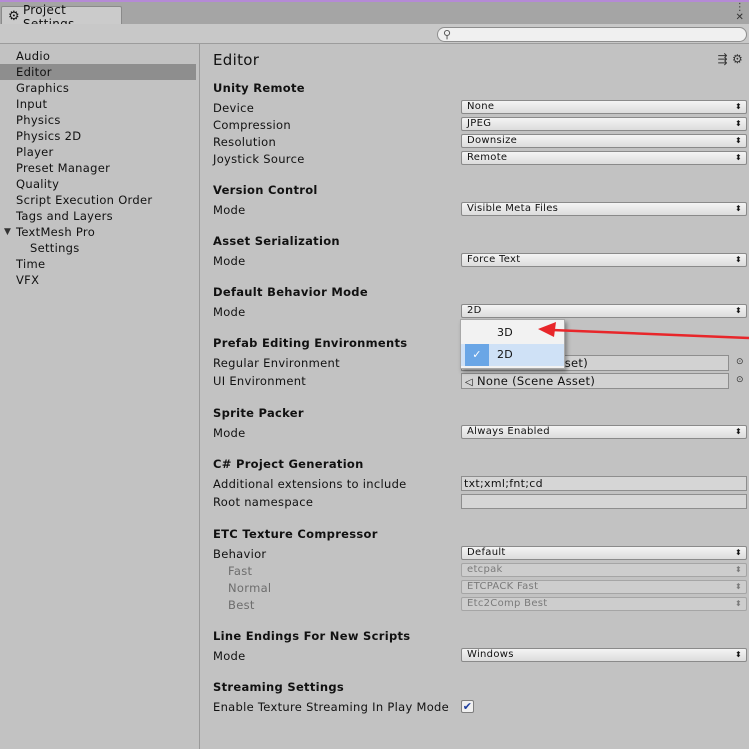 This screenshot has width=749, height=749. I want to click on settings-gear-icon: ⚙, so click(737, 59).